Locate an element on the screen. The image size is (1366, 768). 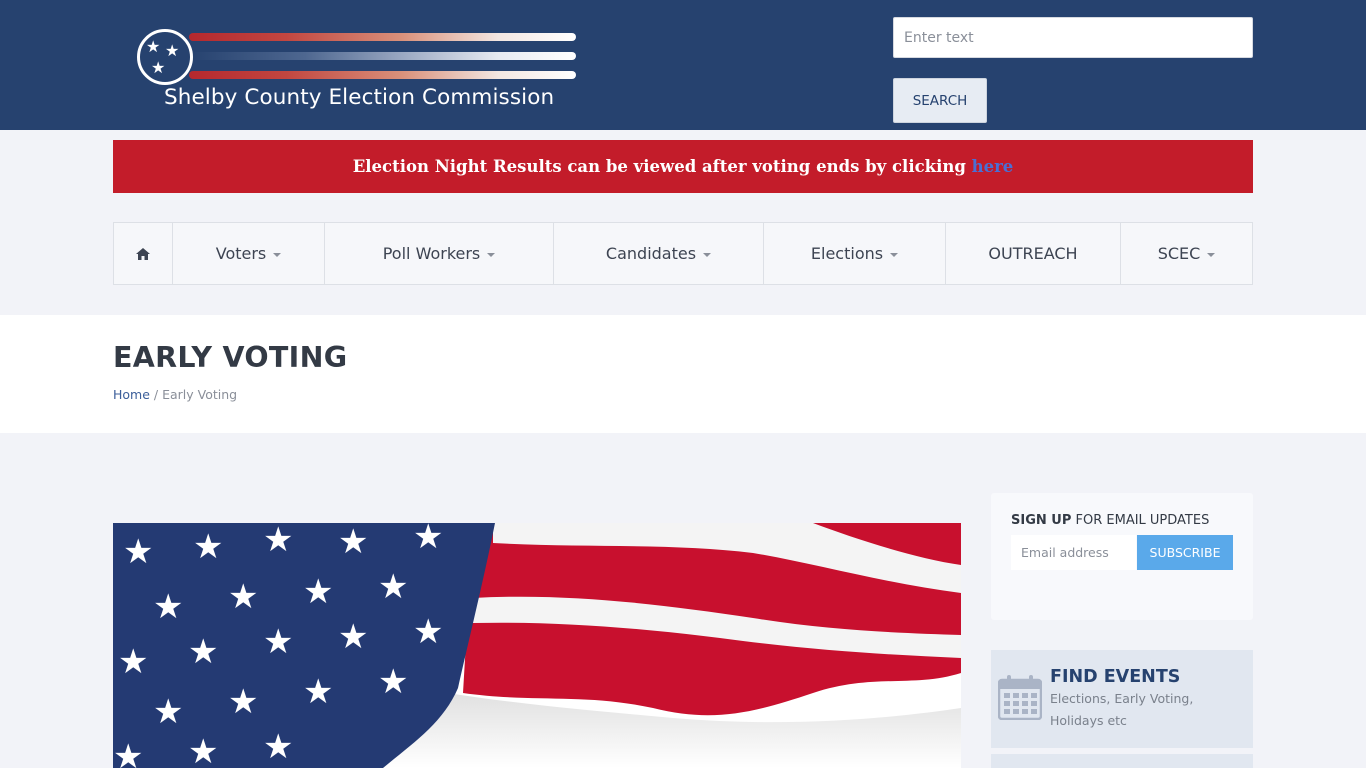
find-events-title: FIND EVENTS is located at coordinates (1115, 677).